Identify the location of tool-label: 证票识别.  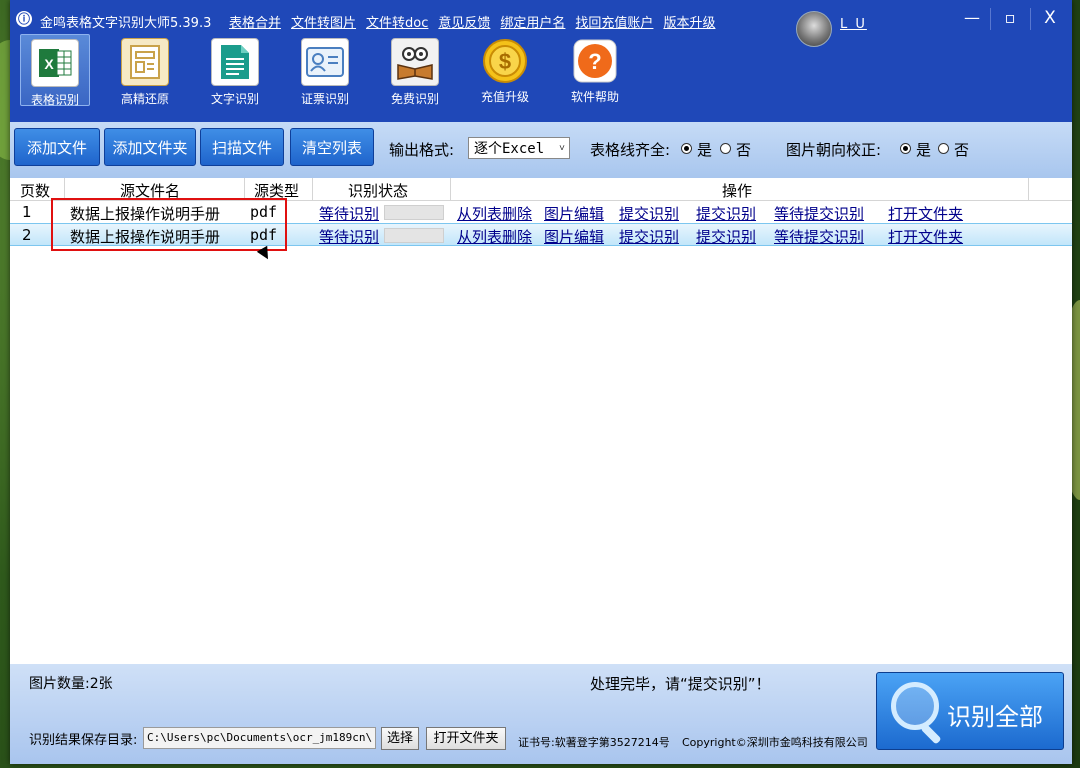
(324, 99).